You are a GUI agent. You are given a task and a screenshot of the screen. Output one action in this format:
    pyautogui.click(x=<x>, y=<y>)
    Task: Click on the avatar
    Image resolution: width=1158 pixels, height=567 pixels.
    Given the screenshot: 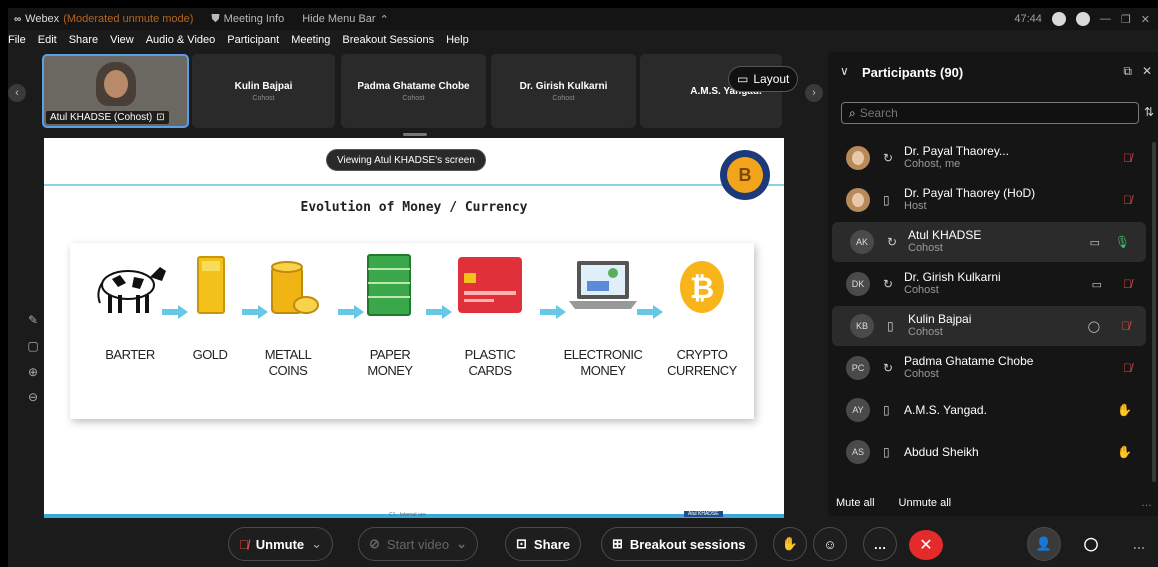 What is the action you would take?
    pyautogui.click(x=858, y=158)
    